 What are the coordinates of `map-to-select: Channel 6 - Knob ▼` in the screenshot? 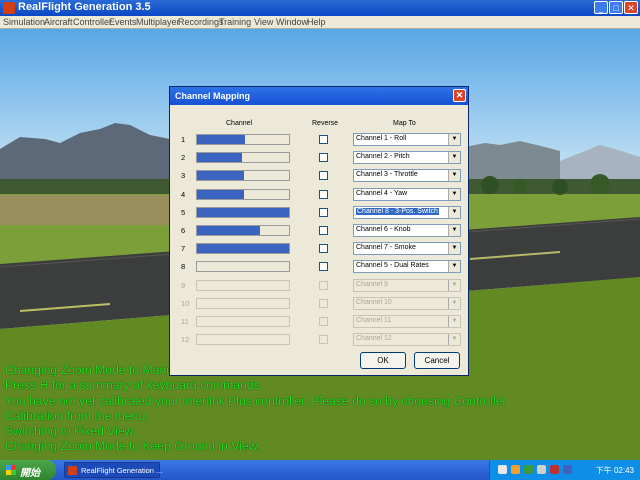 It's located at (407, 230).